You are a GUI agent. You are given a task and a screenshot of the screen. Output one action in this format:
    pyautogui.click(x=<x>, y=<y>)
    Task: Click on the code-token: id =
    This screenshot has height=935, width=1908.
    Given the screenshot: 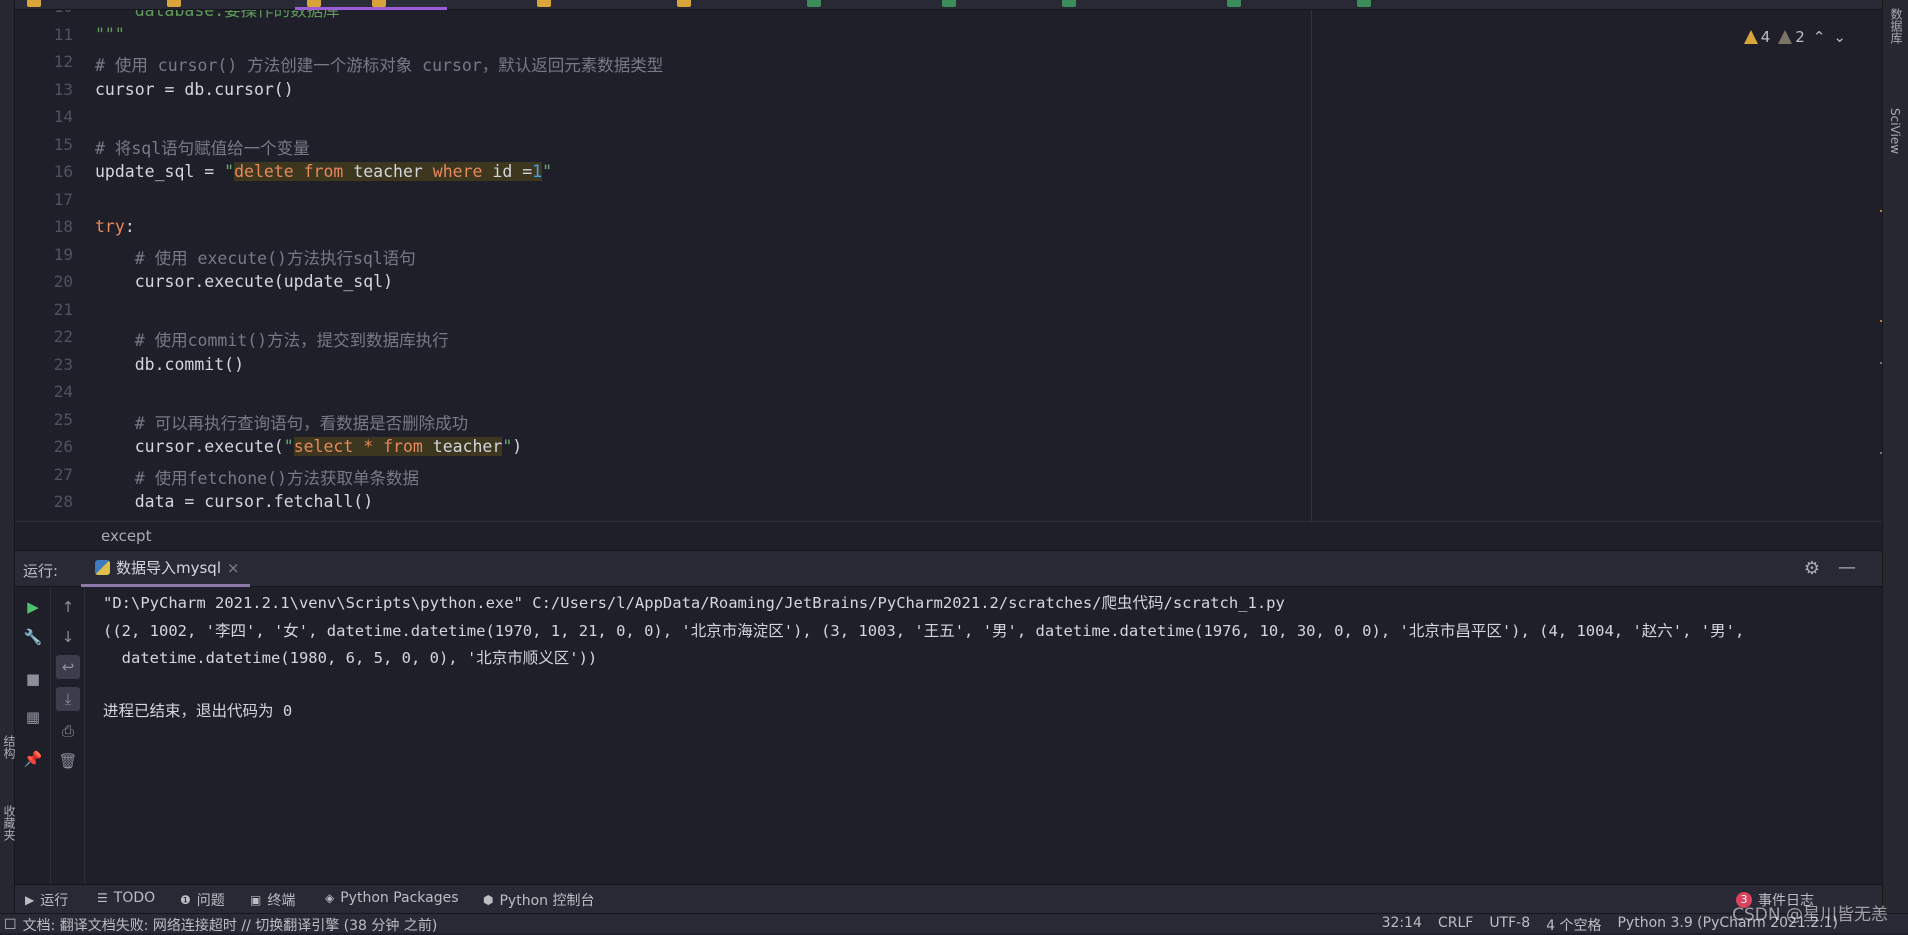 What is the action you would take?
    pyautogui.click(x=512, y=171)
    